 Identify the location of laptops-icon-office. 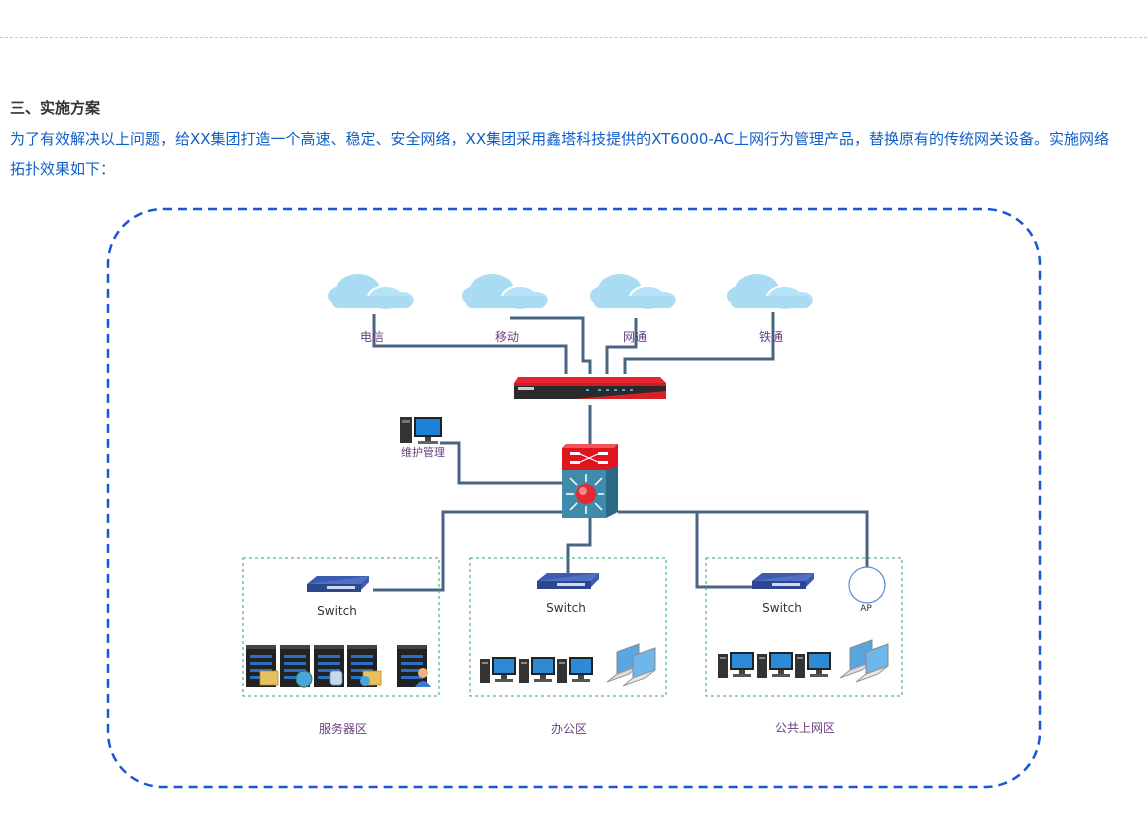
(631, 665).